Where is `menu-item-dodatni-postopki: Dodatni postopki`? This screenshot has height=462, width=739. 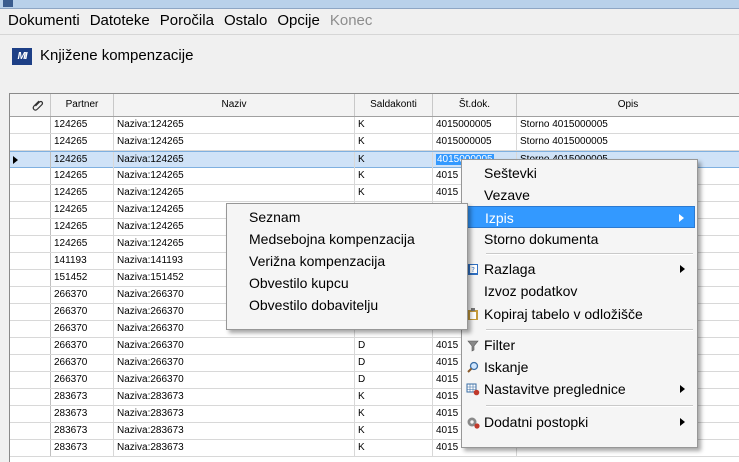 menu-item-dodatni-postopki: Dodatni postopki is located at coordinates (579, 422).